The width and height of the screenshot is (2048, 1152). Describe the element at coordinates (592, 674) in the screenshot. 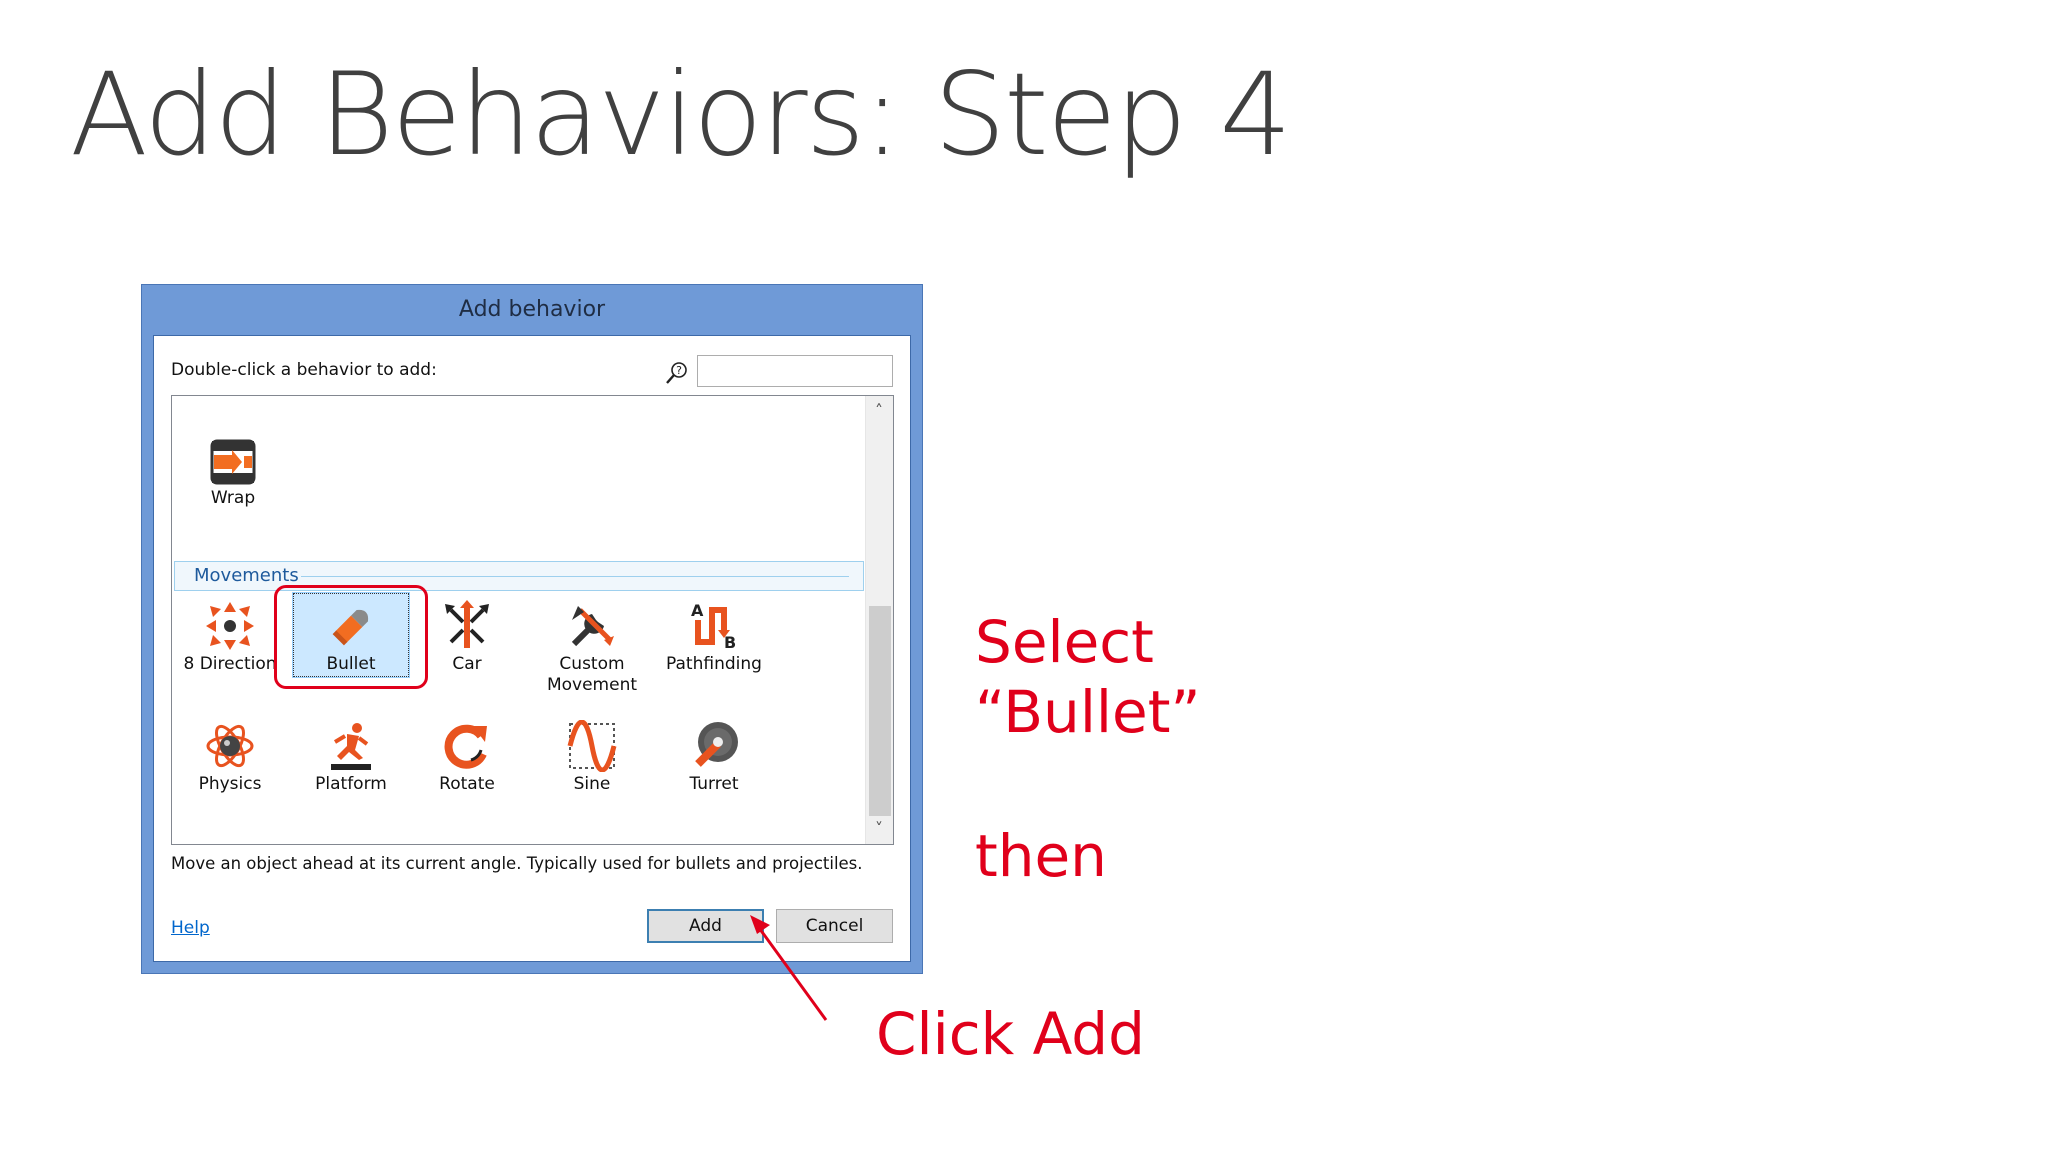

I see `behavior-label: Custom Movement` at that location.